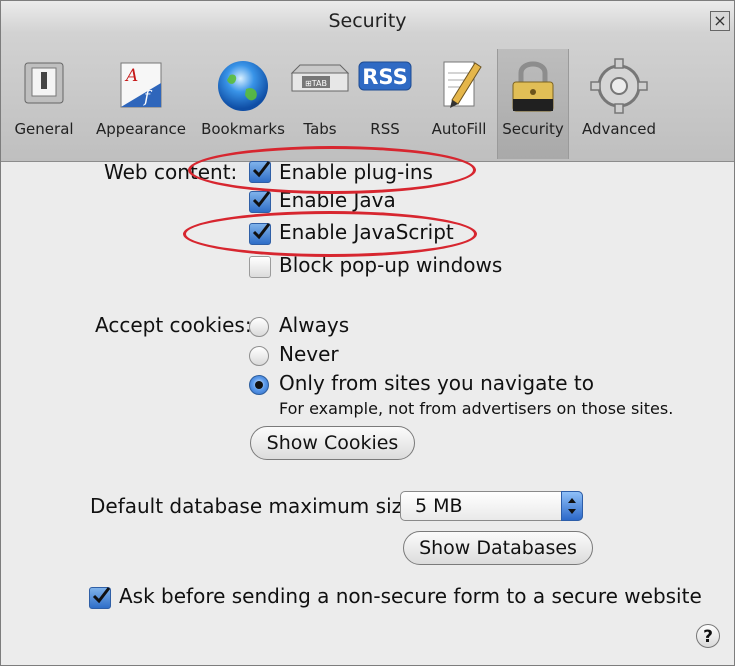 Image resolution: width=735 pixels, height=666 pixels. I want to click on globe-icon, so click(243, 86).